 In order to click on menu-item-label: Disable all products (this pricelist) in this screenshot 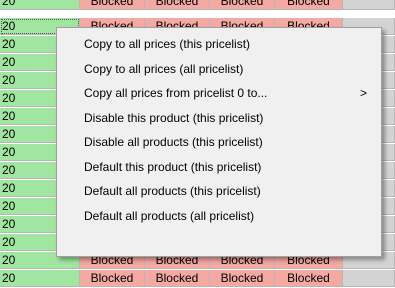, I will do `click(173, 142)`.